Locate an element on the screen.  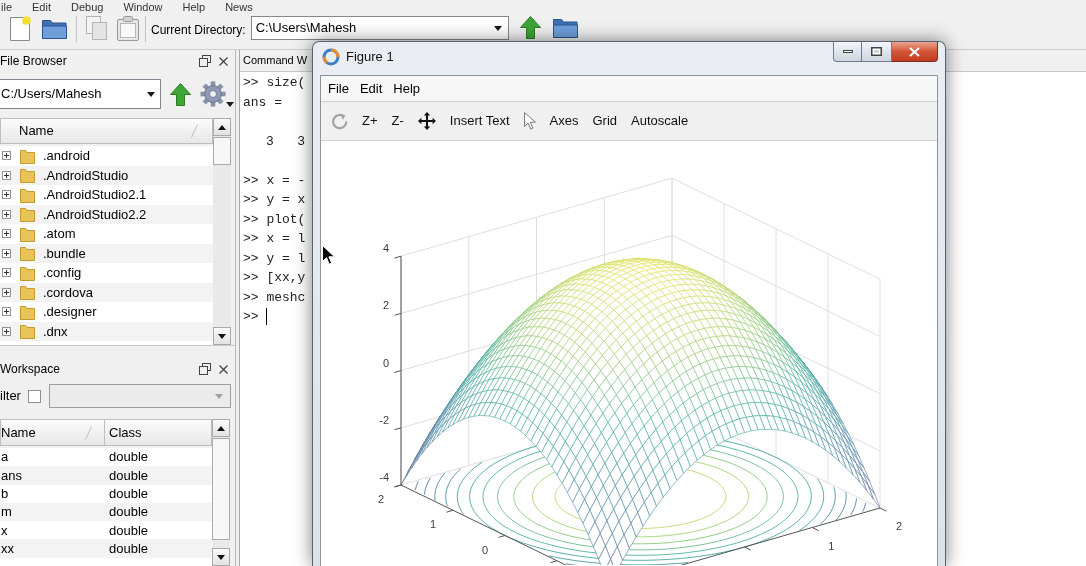
minimize-icon is located at coordinates (847, 51).